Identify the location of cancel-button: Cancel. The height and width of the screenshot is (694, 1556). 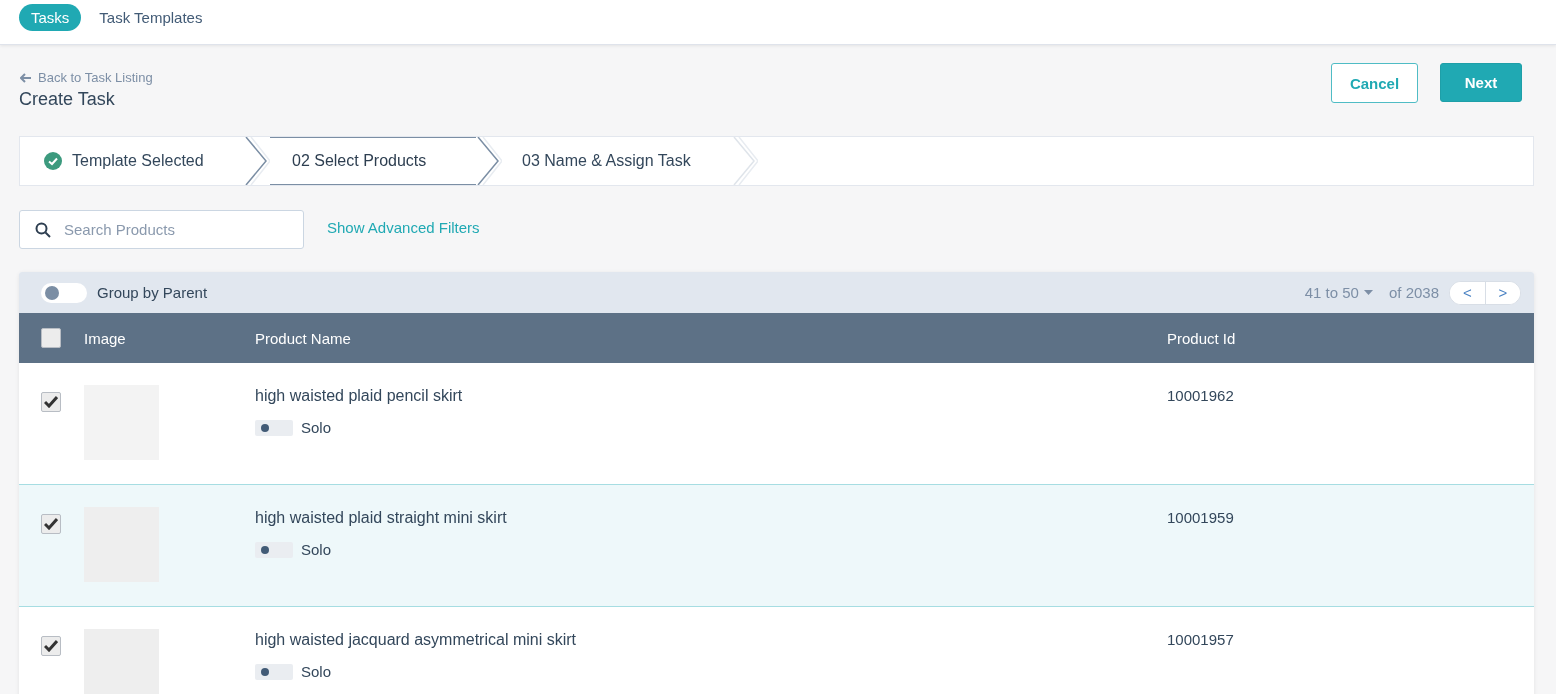
(1374, 83).